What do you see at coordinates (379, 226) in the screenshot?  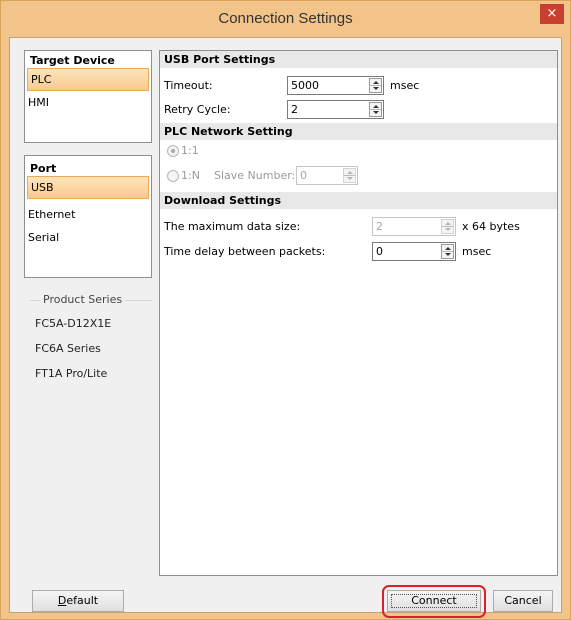 I see `max-data-size-value: 2` at bounding box center [379, 226].